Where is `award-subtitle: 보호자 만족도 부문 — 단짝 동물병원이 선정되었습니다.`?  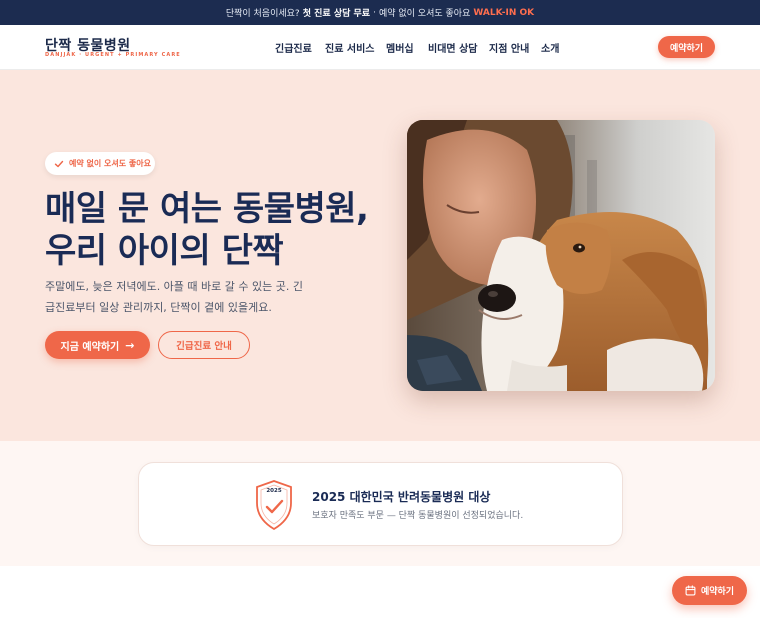
award-subtitle: 보호자 만족도 부문 — 단짝 동물병원이 선정되었습니다. is located at coordinates (418, 516).